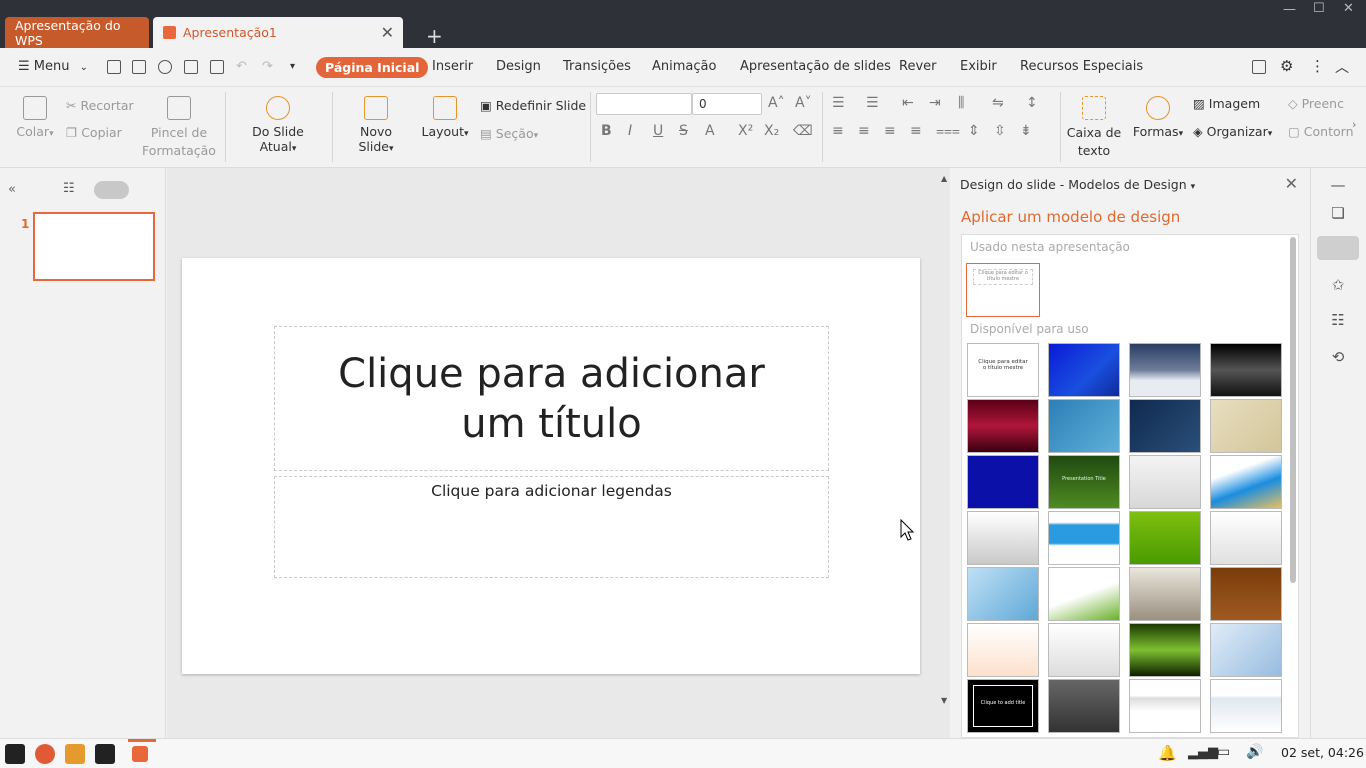 Image resolution: width=1366 pixels, height=768 pixels. I want to click on reset-slide-button: ▣ Redefinir Slide, so click(533, 105).